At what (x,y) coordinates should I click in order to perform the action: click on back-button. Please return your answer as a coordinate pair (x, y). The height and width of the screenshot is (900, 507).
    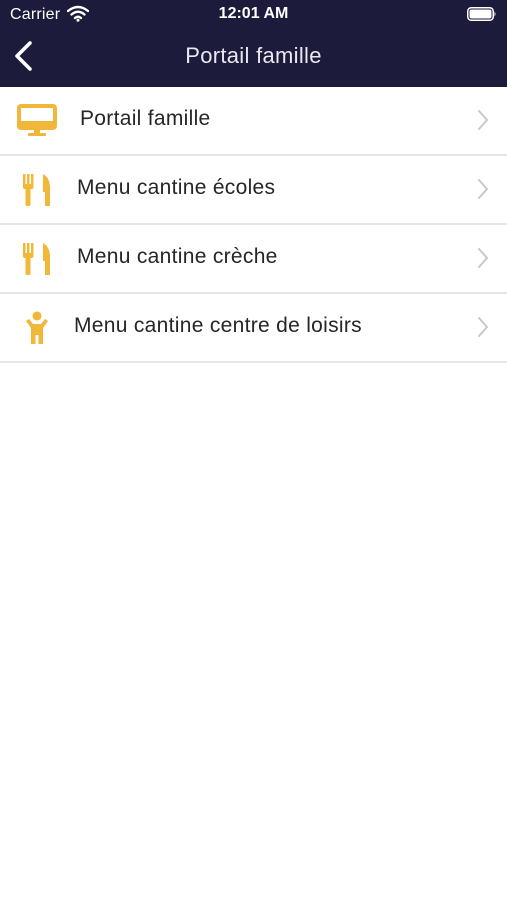
    Looking at the image, I should click on (24, 56).